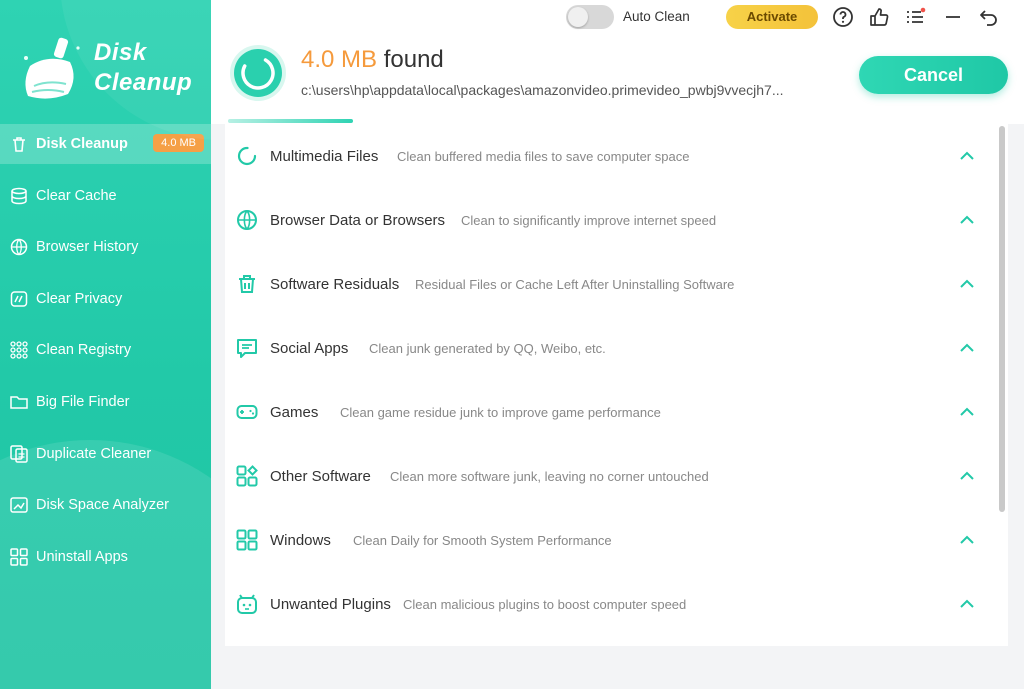 The width and height of the screenshot is (1024, 689). I want to click on grid-dots-icon, so click(19, 350).